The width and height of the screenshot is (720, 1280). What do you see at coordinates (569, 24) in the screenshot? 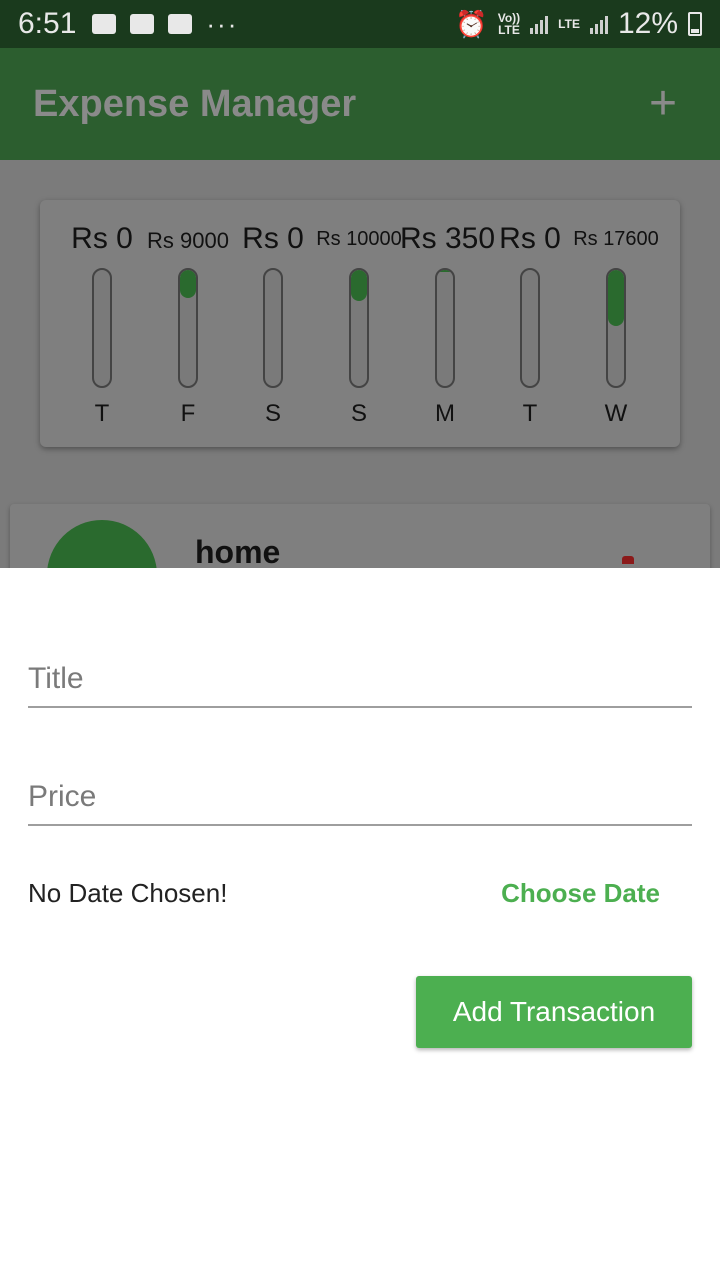
I see `lte-icon: LTE` at bounding box center [569, 24].